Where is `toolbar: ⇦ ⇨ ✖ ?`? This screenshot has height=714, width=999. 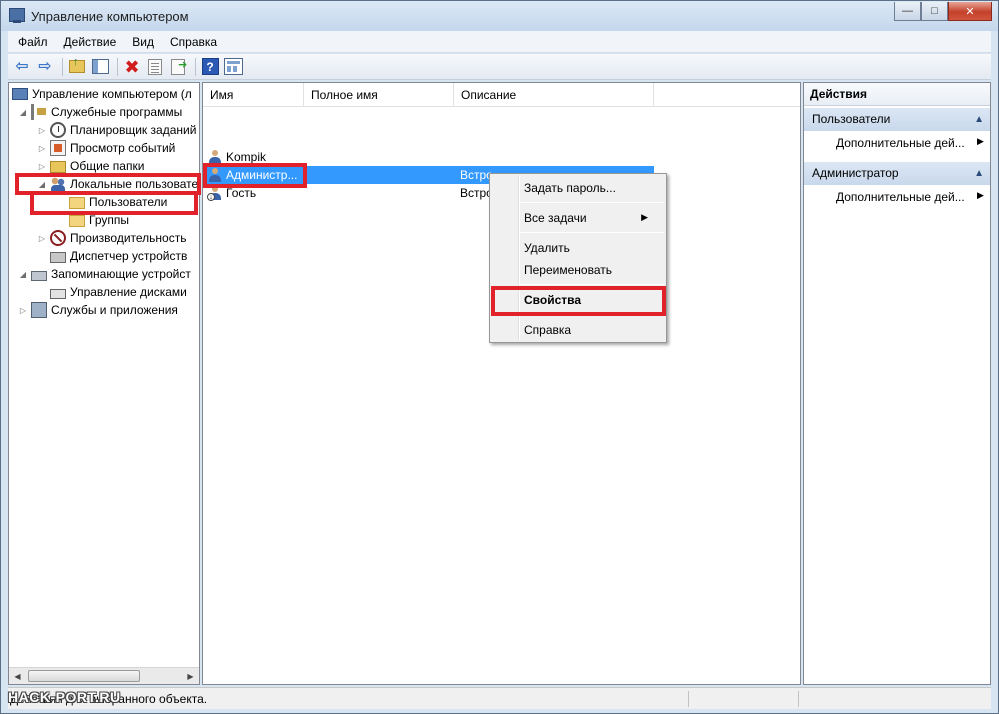 toolbar: ⇦ ⇨ ✖ ? is located at coordinates (499, 67).